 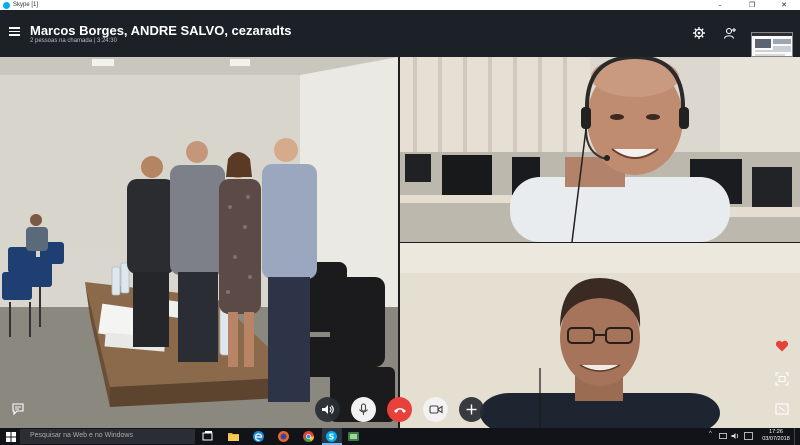 I want to click on self-view-thumbnail, so click(x=772, y=44).